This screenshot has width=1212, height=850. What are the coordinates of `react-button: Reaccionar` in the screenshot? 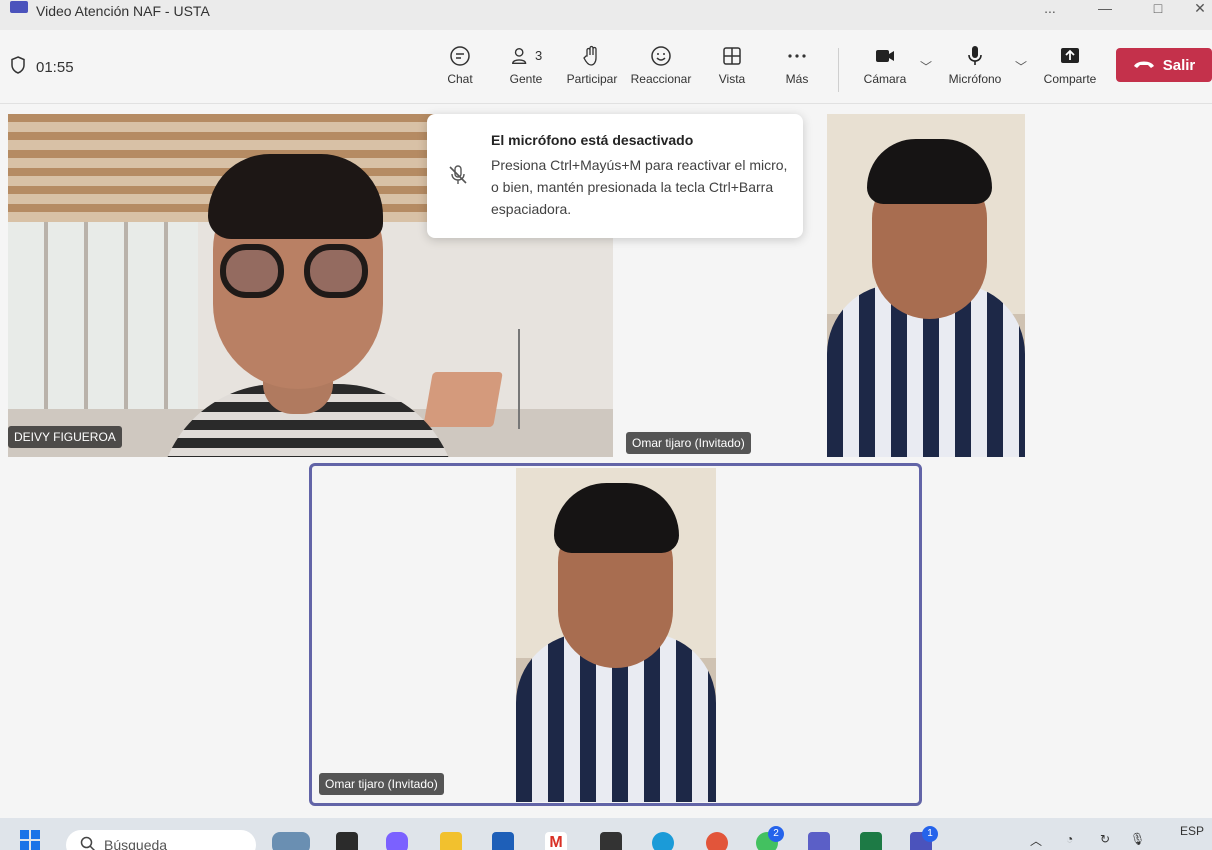 It's located at (661, 68).